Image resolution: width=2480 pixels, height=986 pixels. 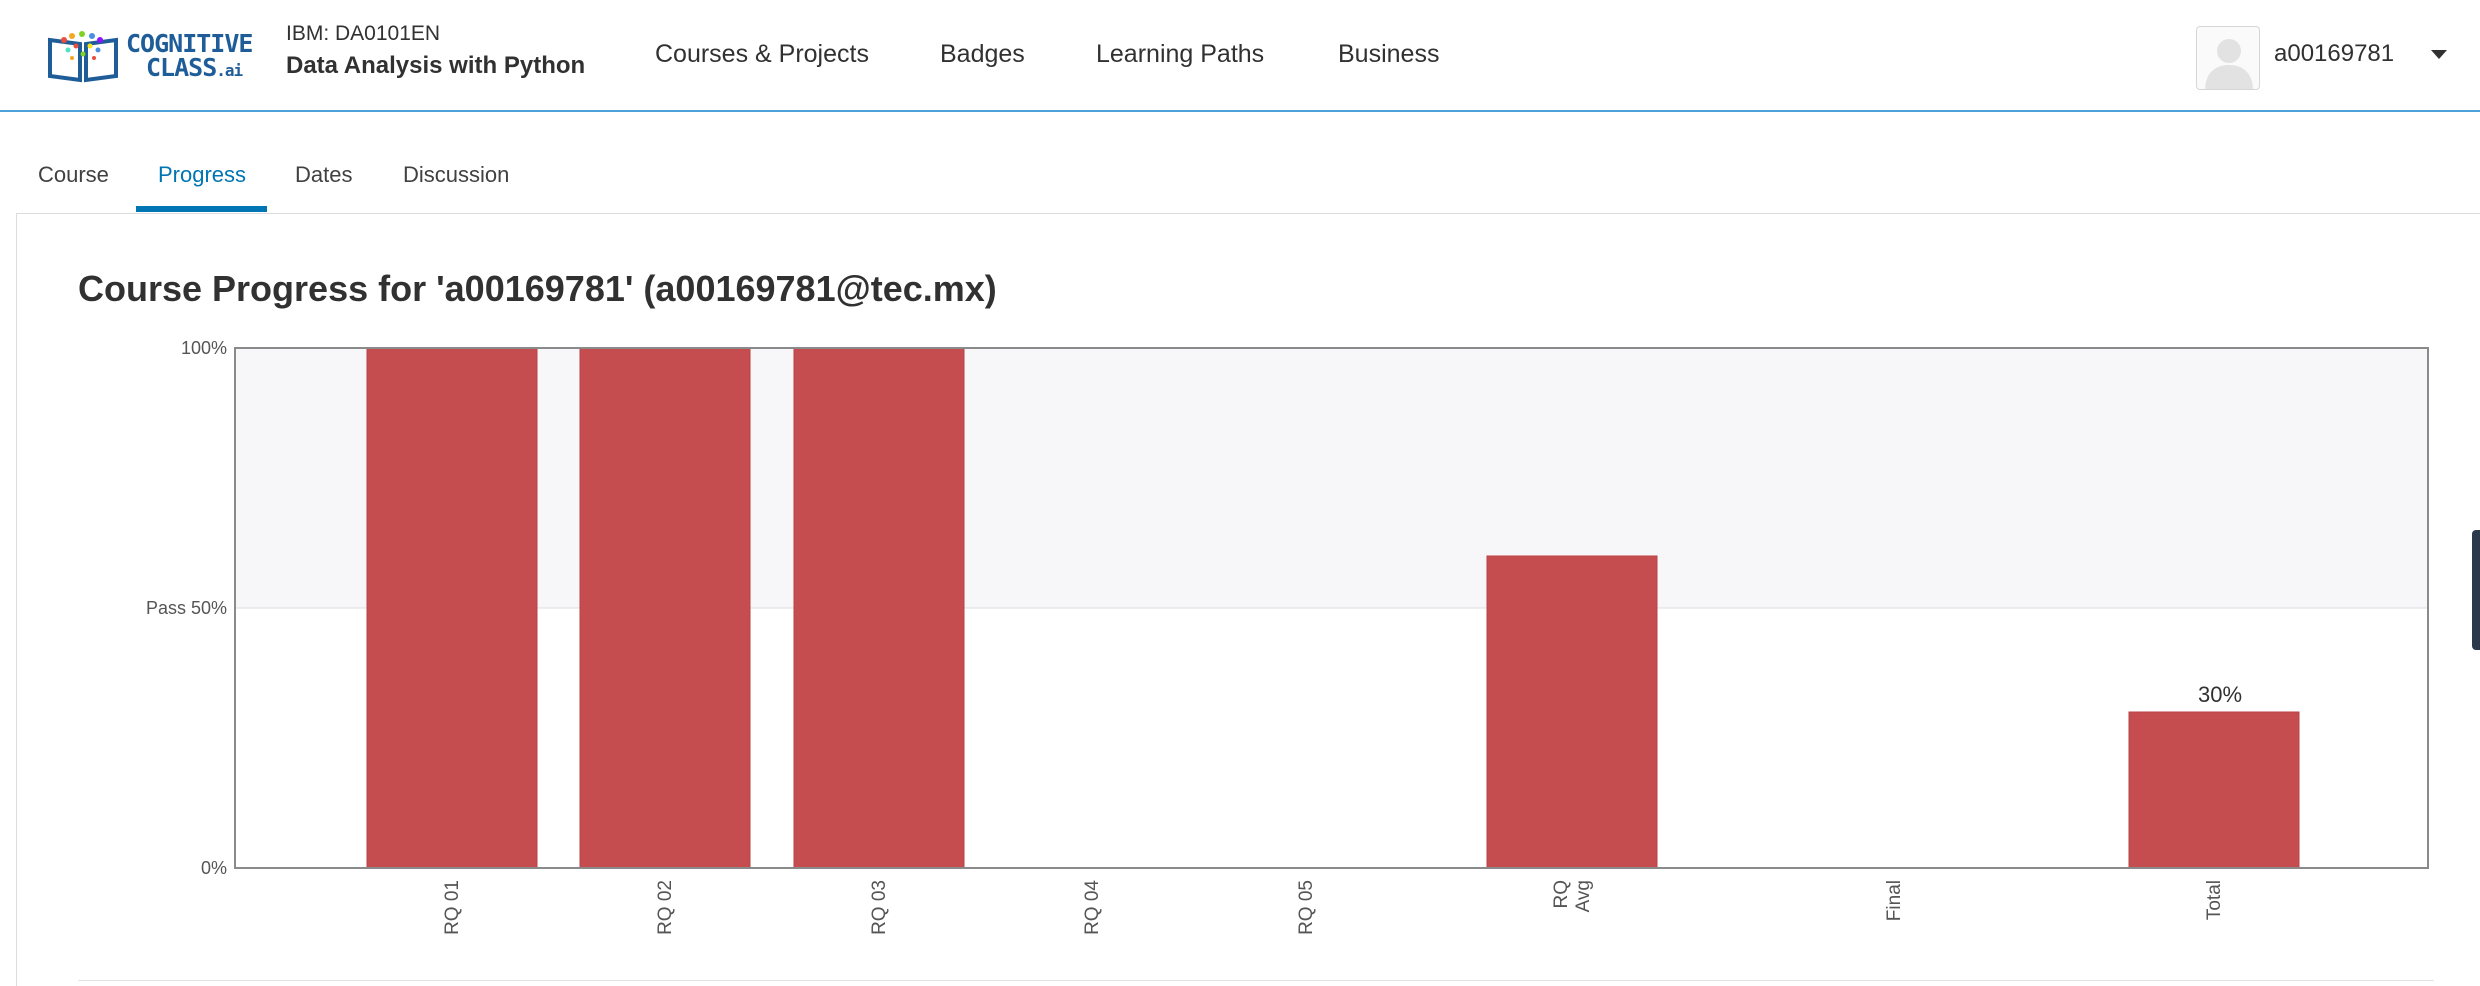 What do you see at coordinates (2476, 590) in the screenshot?
I see `feedback-tab-handle` at bounding box center [2476, 590].